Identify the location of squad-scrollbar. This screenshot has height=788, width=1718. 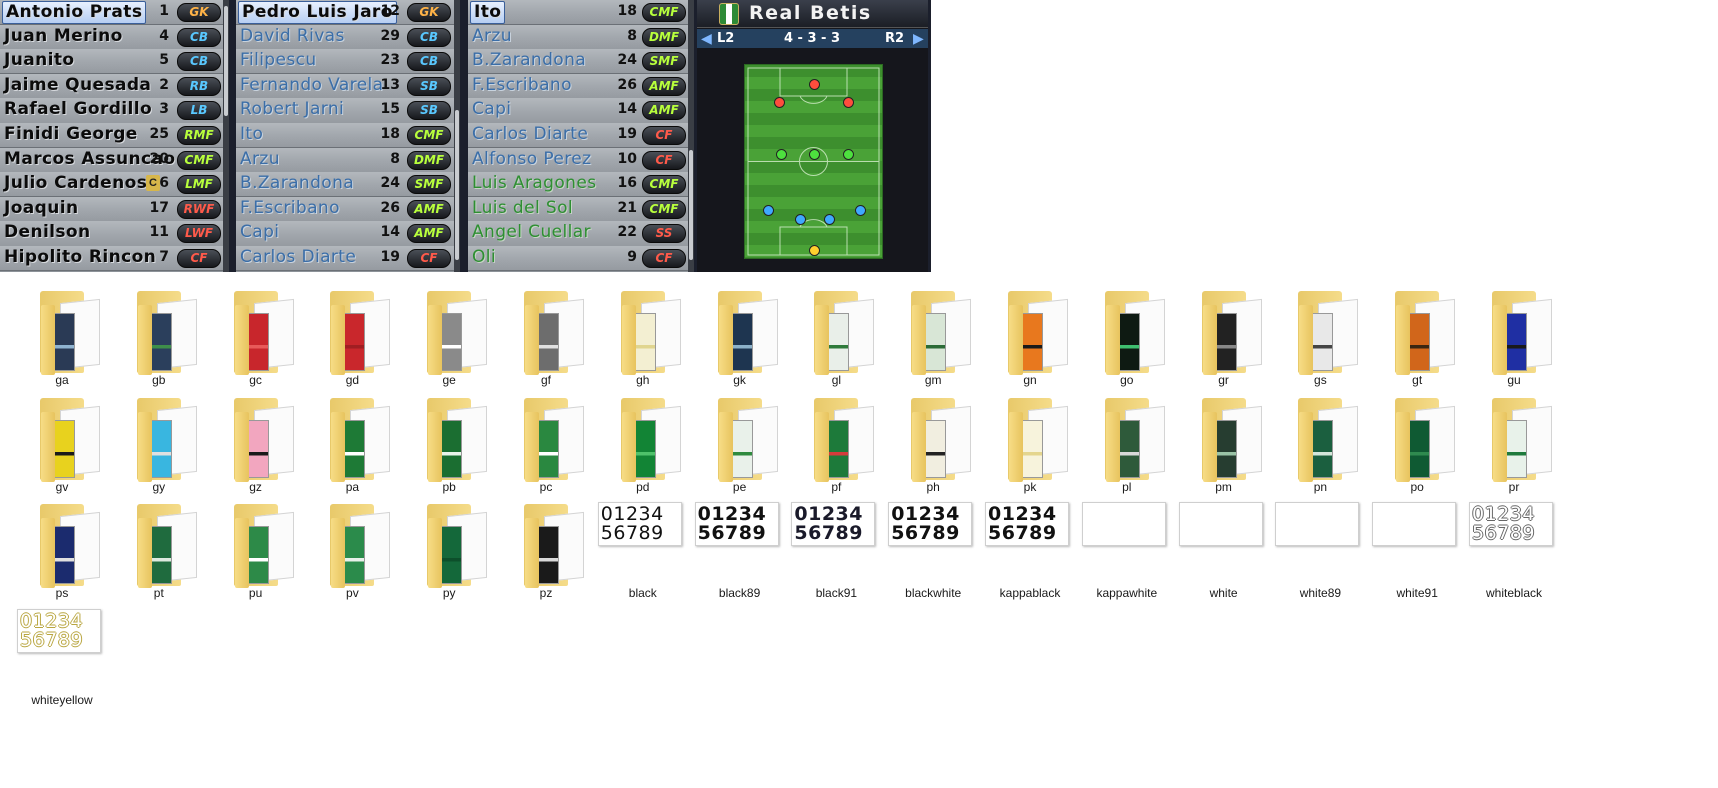
(691, 136).